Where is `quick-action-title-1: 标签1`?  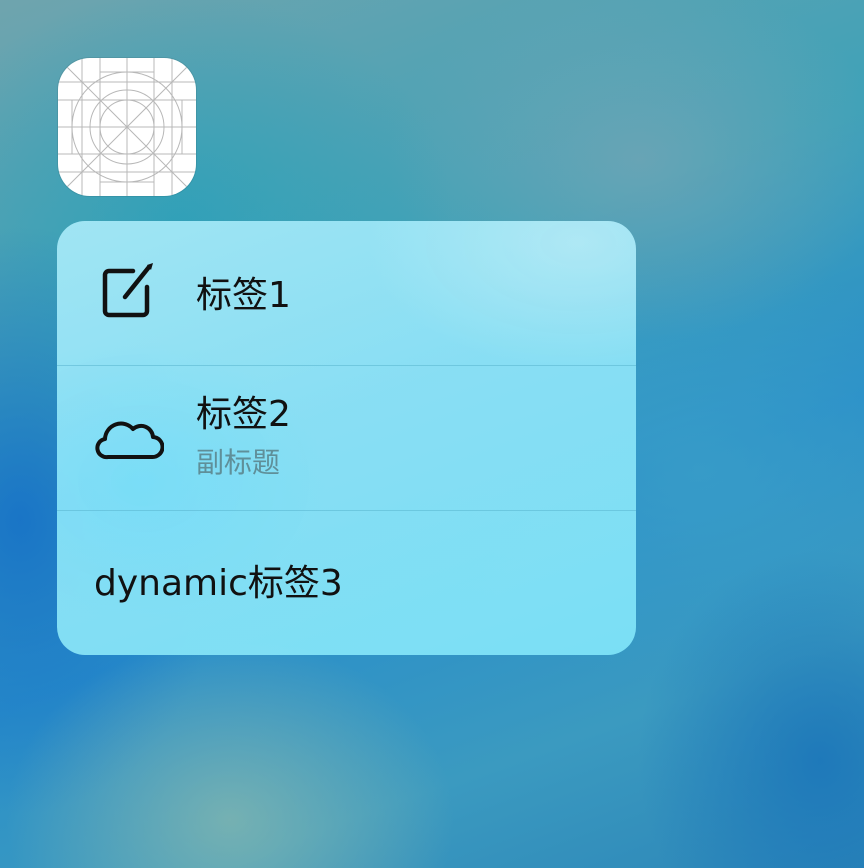
quick-action-title-1: 标签1 is located at coordinates (243, 295).